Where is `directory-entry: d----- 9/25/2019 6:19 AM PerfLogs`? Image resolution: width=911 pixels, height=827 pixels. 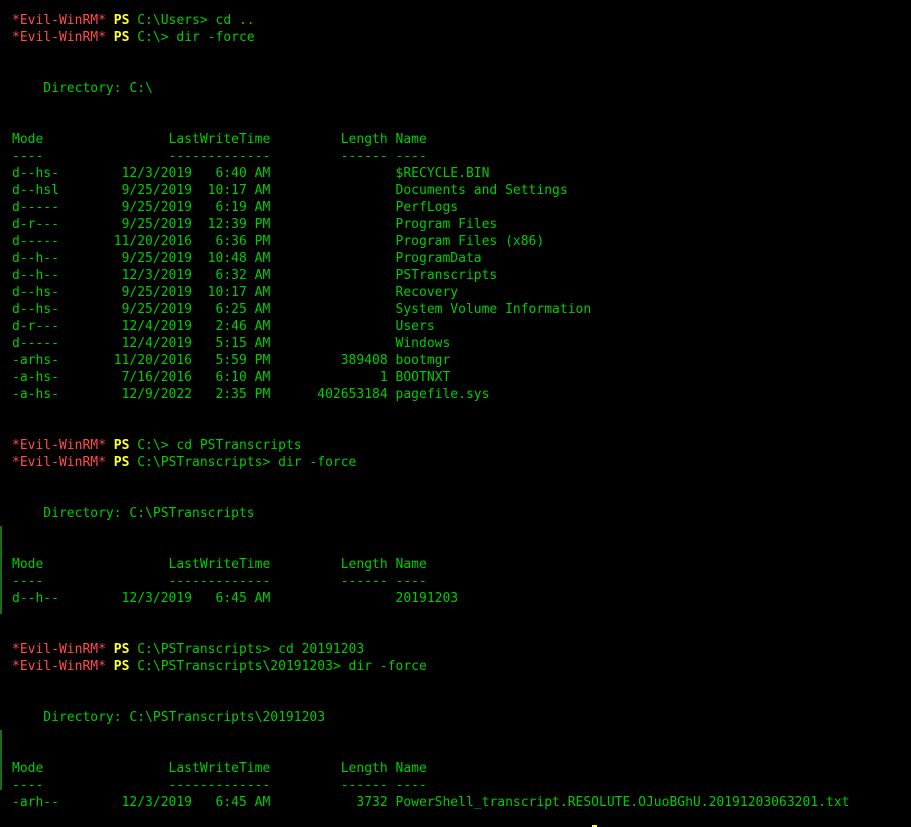 directory-entry: d----- 9/25/2019 6:19 AM PerfLogs is located at coordinates (235, 207).